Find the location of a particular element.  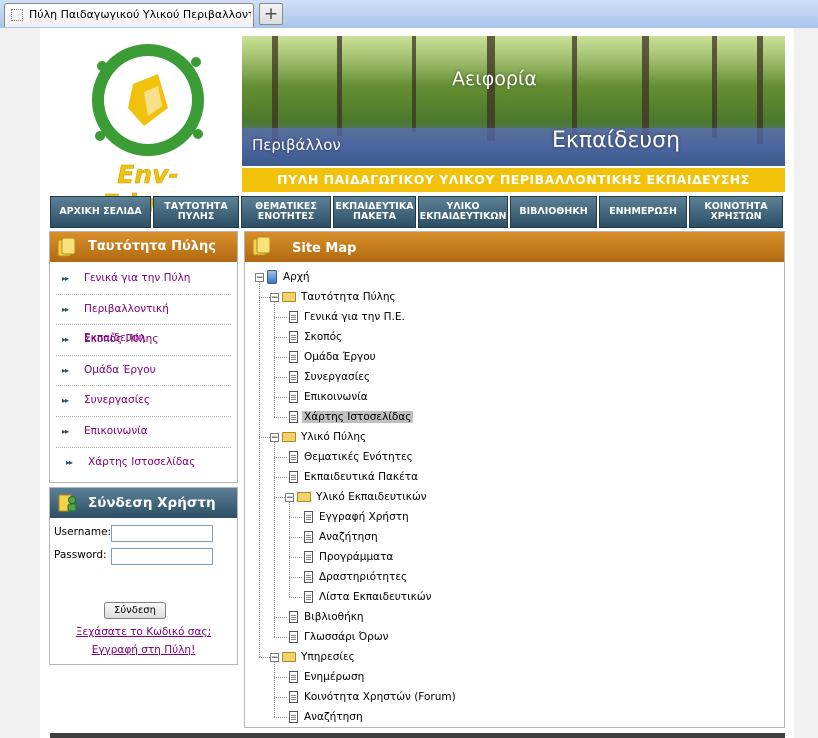

nav-home: ΑΡΧΙΚΗ ΣΕΛΙΔΑ is located at coordinates (100, 212).